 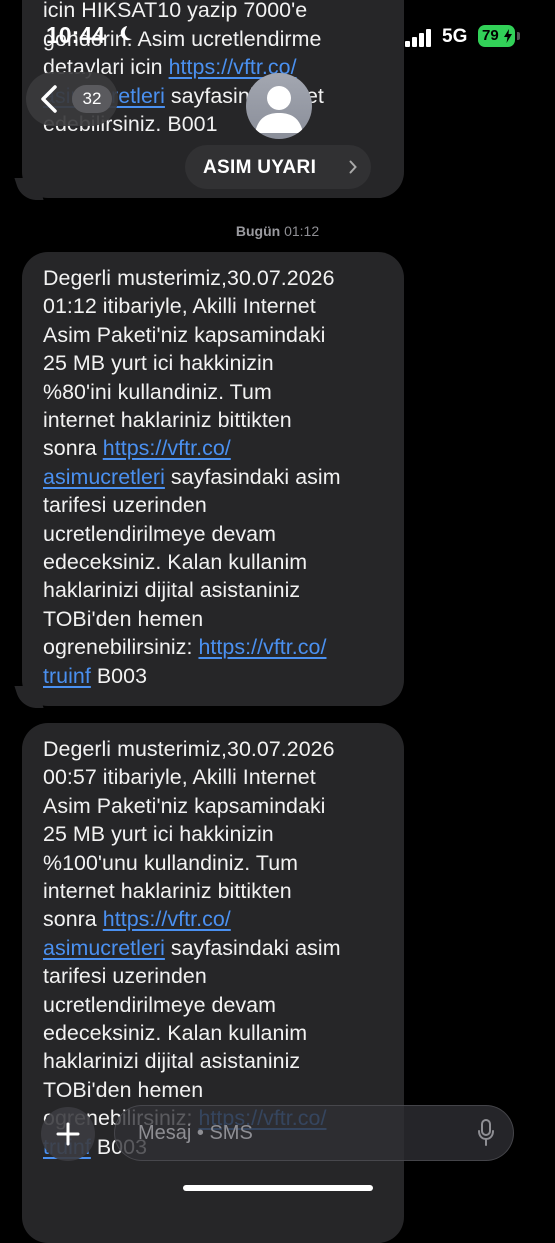 What do you see at coordinates (260, 167) in the screenshot?
I see `contact-name: ASIM UYARI` at bounding box center [260, 167].